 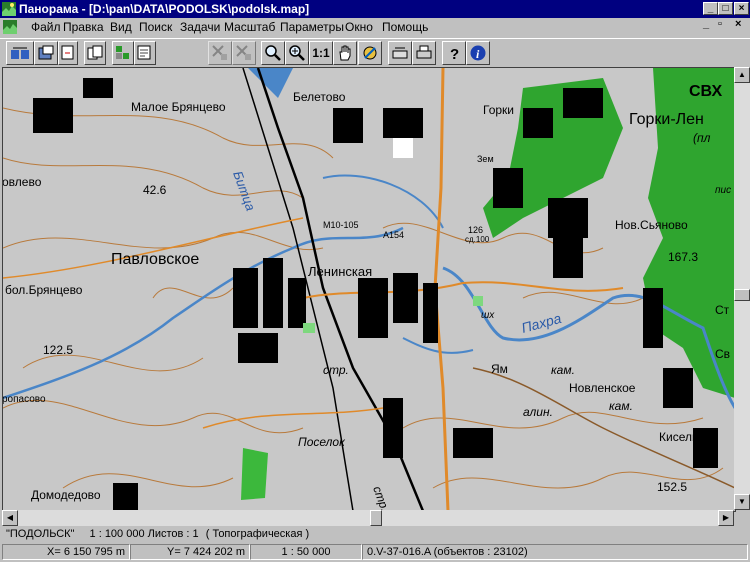 What do you see at coordinates (368, 518) in the screenshot?
I see `horizontal-scrollbar: ◀ ▶` at bounding box center [368, 518].